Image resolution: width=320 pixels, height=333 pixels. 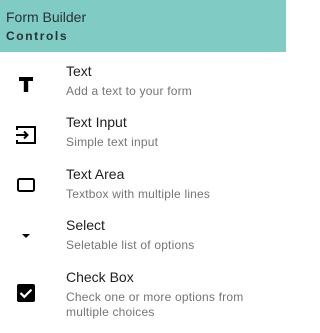 I want to click on control-item-text-area: Text Area Textbox with multiple lines, so click(x=143, y=188).